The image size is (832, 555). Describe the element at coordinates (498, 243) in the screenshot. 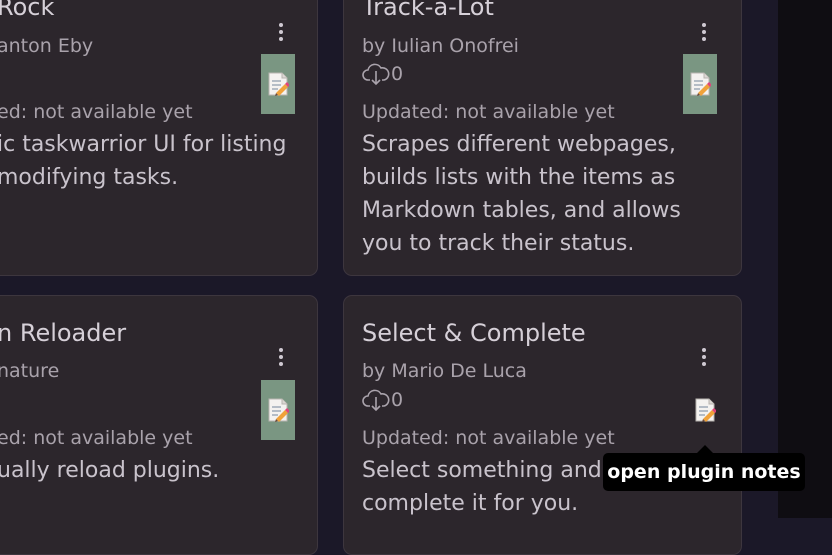

I see `description-line: you to track their status.` at that location.